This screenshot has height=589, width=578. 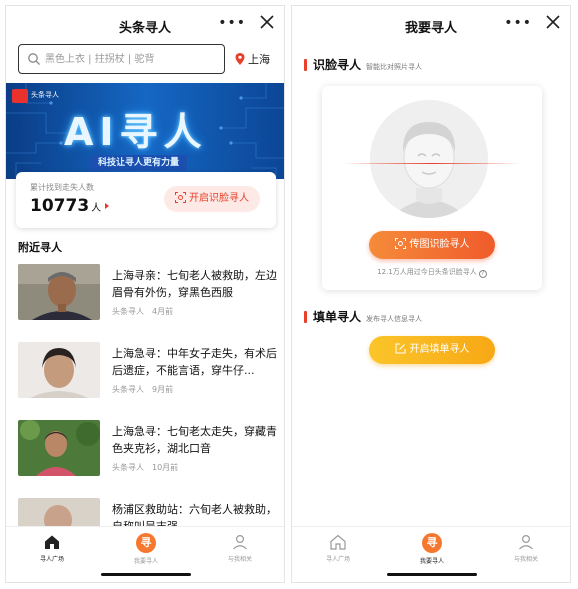 I want to click on nearby-title: 附近寻人, so click(x=40, y=247).